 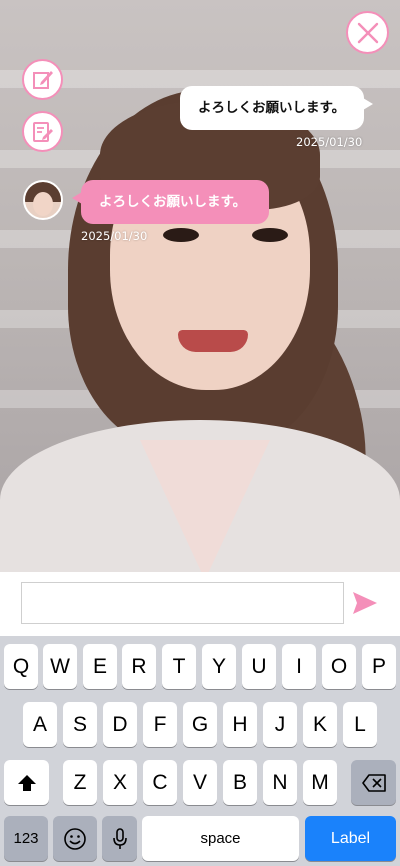 What do you see at coordinates (280, 782) in the screenshot?
I see `key-n: N` at bounding box center [280, 782].